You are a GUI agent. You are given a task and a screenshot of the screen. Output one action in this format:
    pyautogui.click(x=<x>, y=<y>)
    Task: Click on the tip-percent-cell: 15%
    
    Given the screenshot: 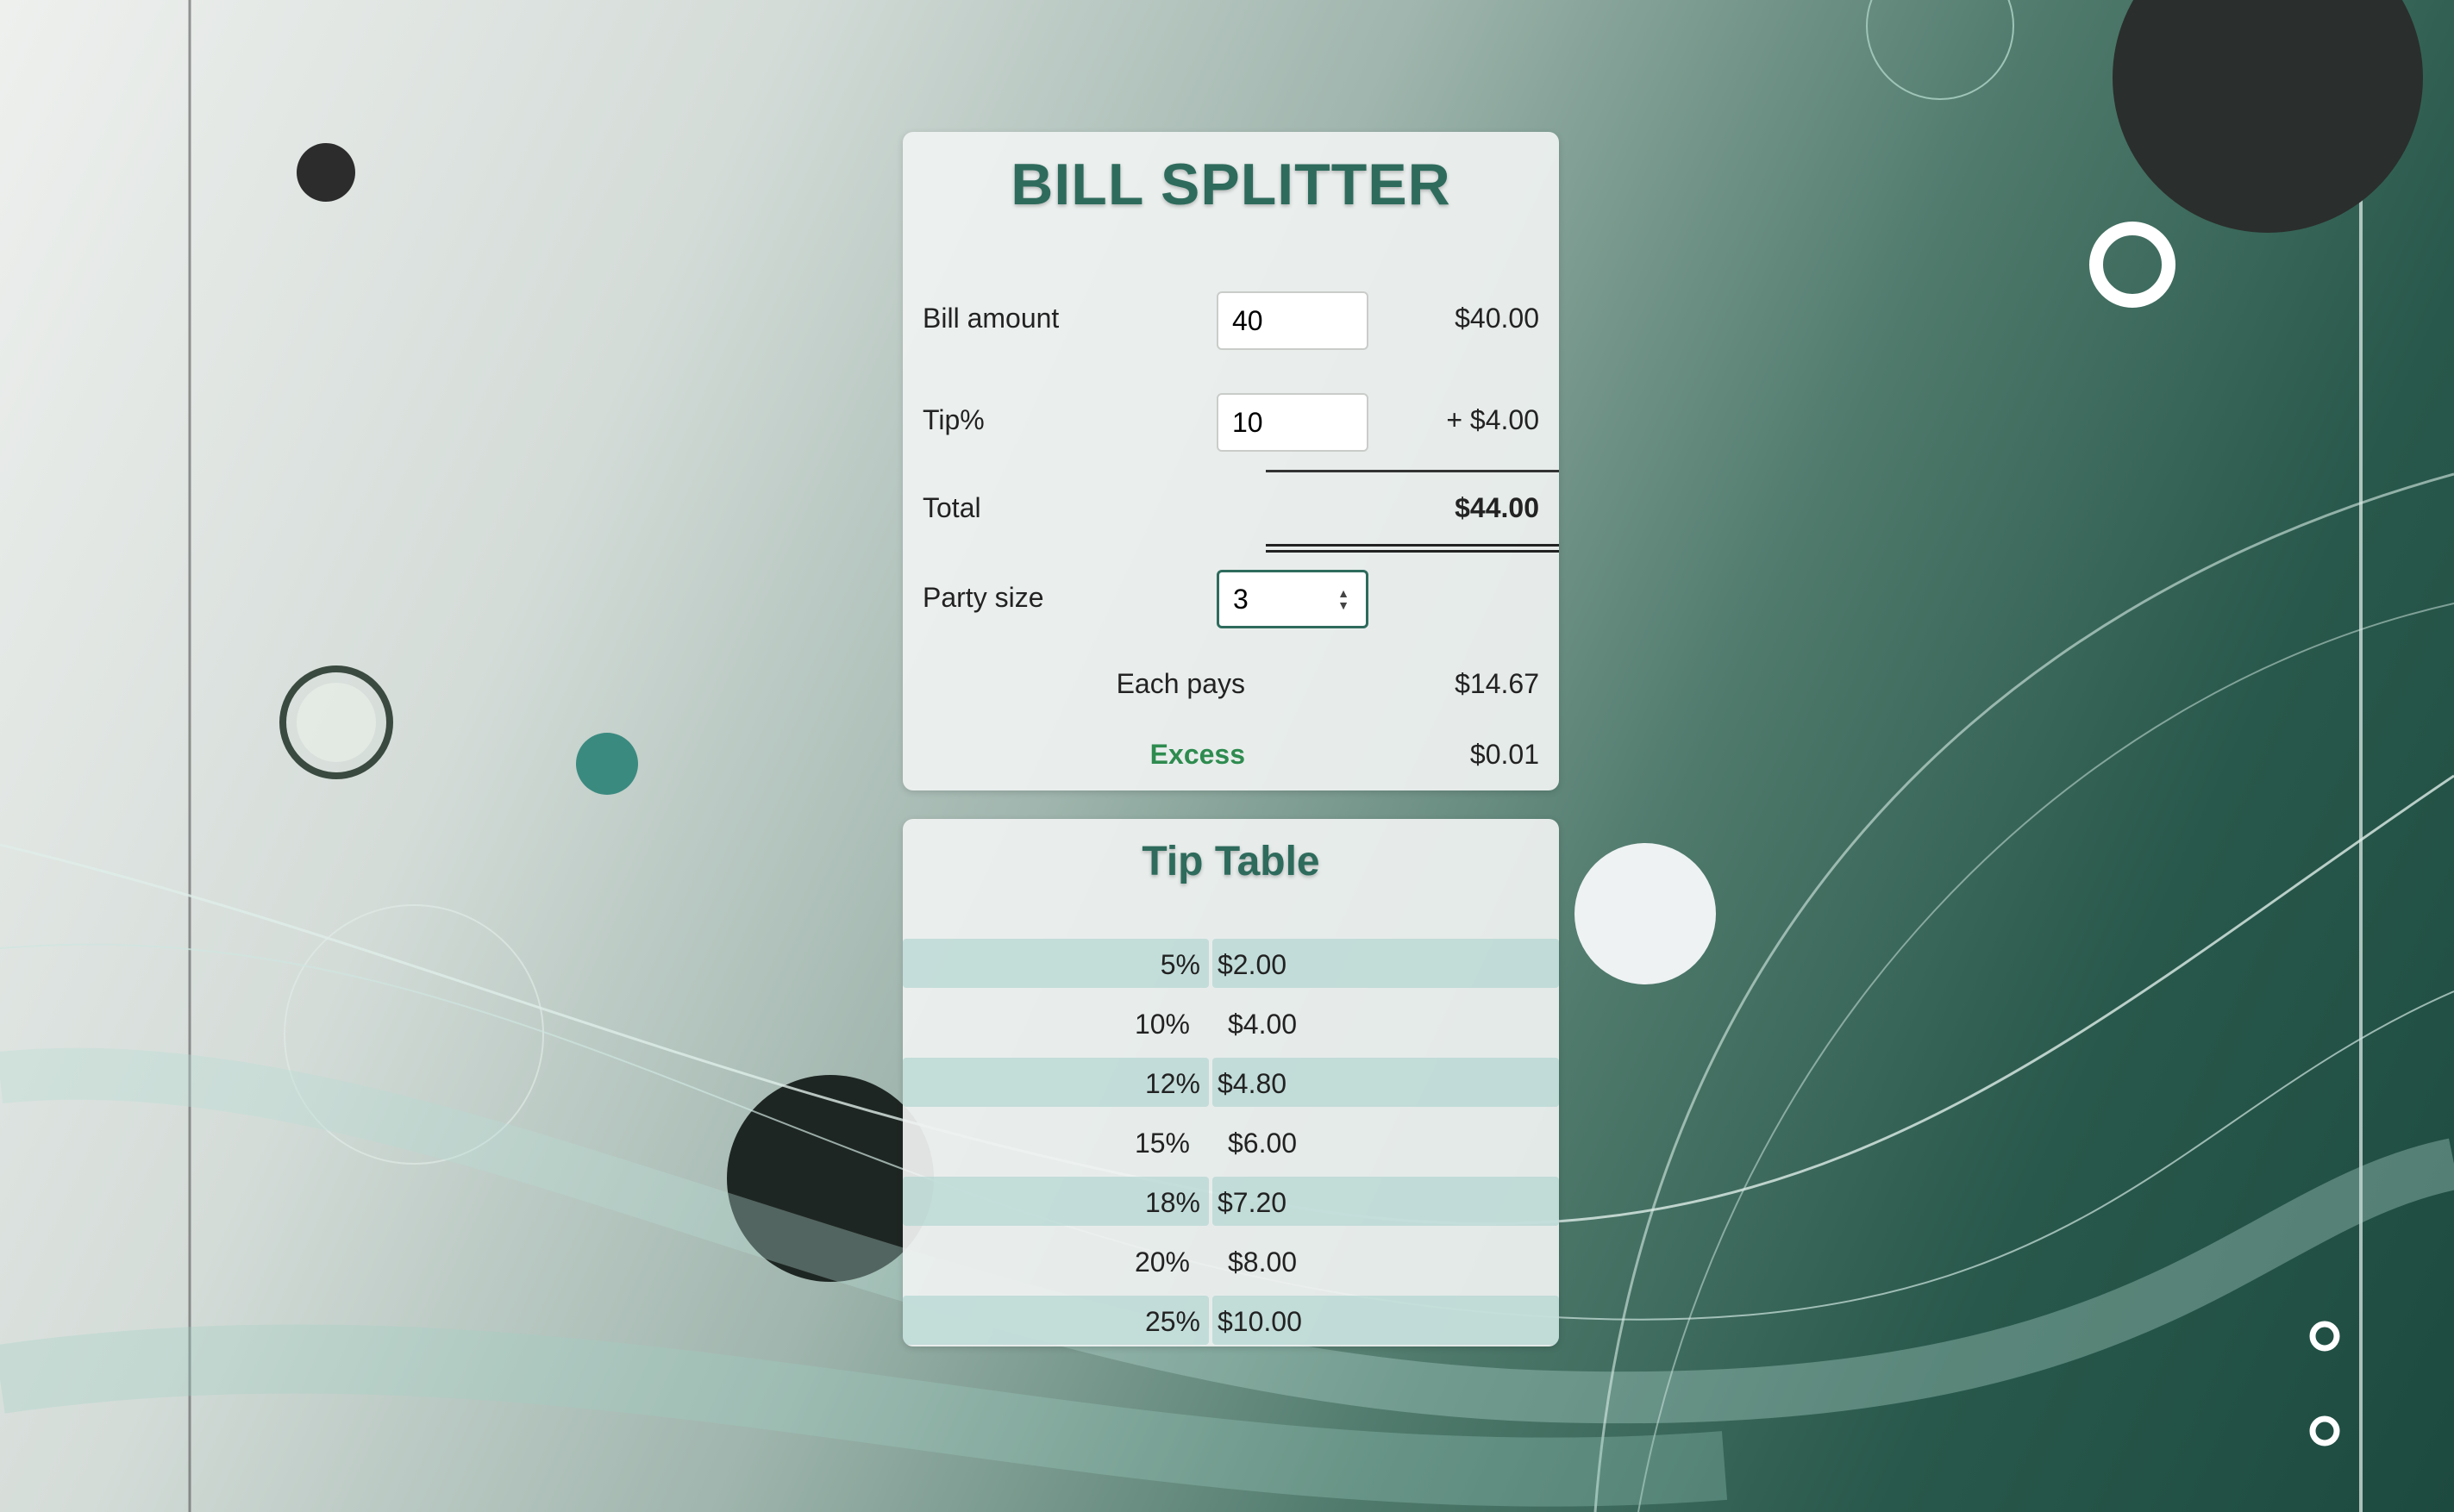 What is the action you would take?
    pyautogui.click(x=1162, y=1143)
    